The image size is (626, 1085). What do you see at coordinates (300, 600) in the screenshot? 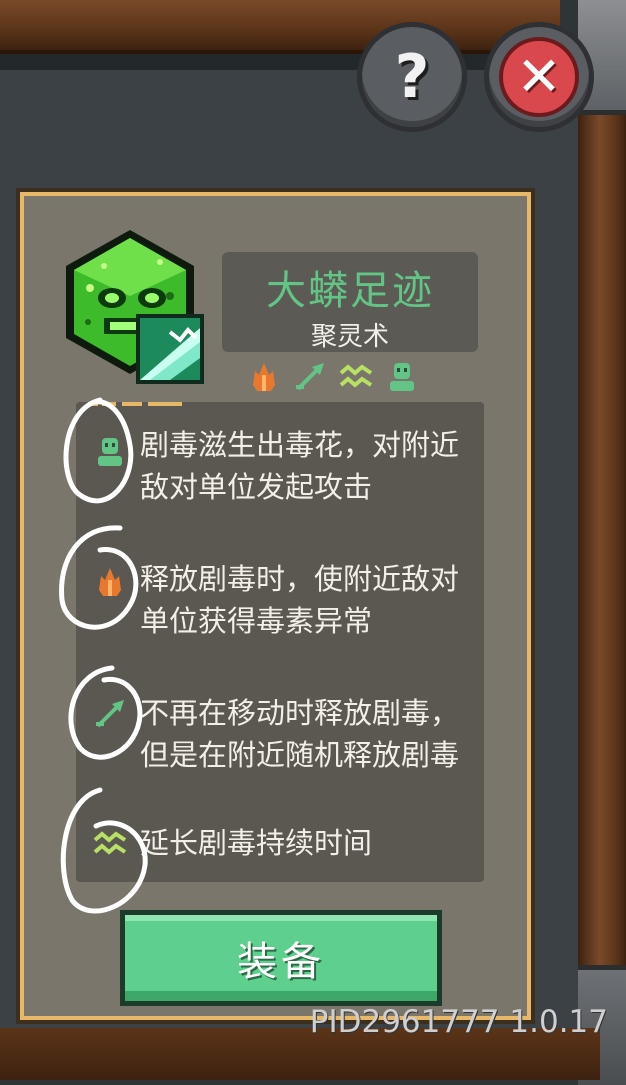
I see `effect-text-2: 释放剧毒时，使附近敌对单位获得毒素异常` at bounding box center [300, 600].